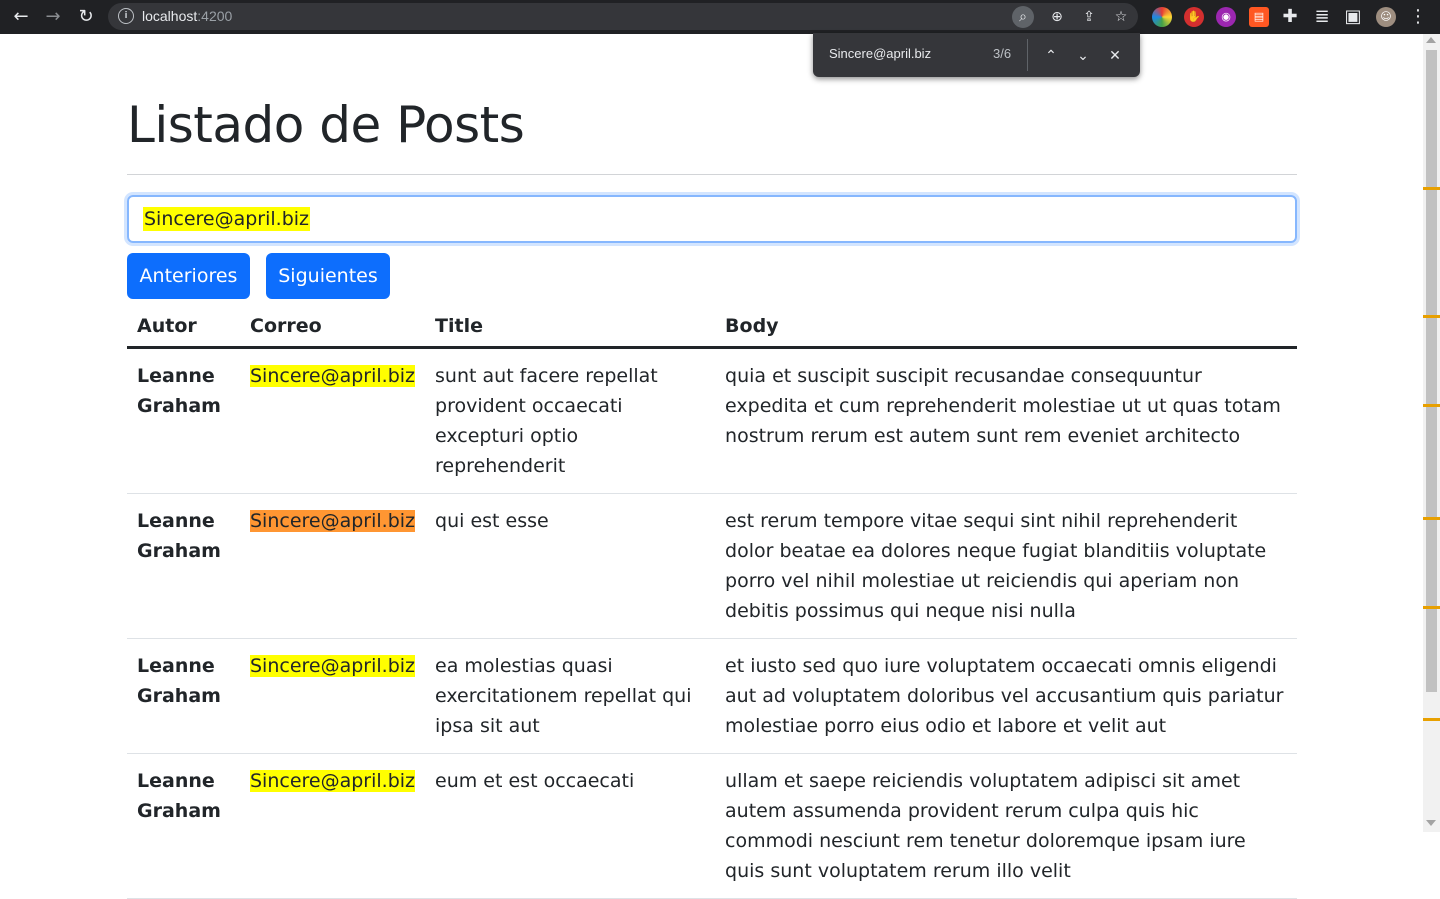  I want to click on search-input-value: Sincere@april.biz, so click(227, 219).